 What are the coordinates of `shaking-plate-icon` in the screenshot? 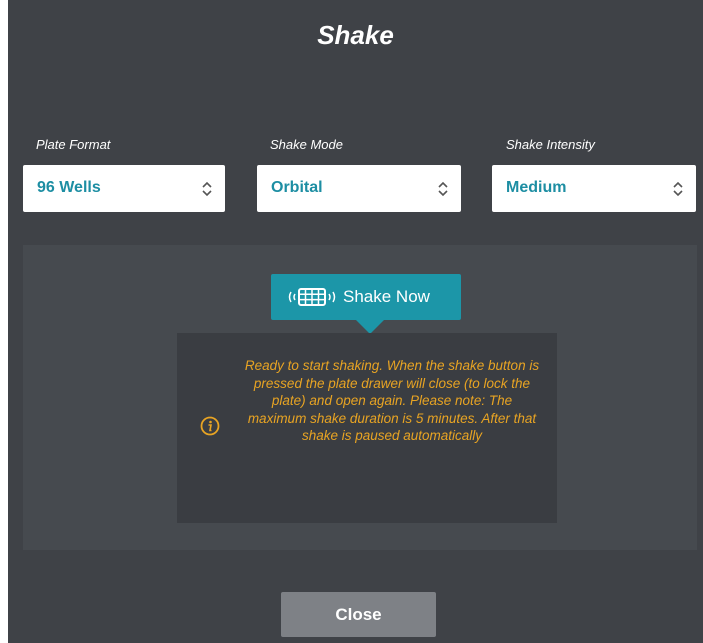 It's located at (312, 297).